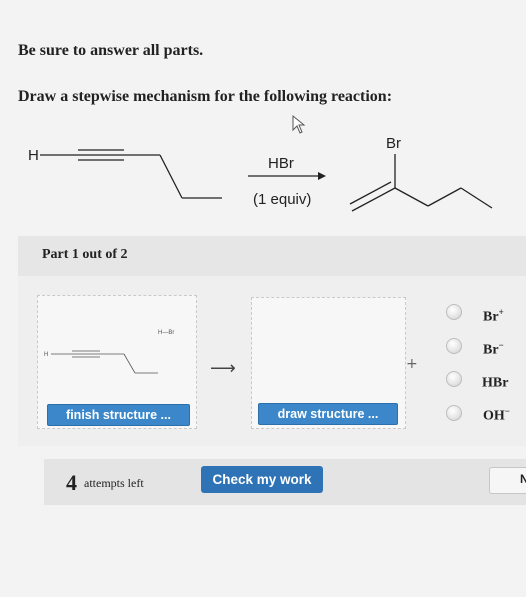 Image resolution: width=526 pixels, height=597 pixels. Describe the element at coordinates (46, 355) in the screenshot. I see `mini-h-label: H` at that location.